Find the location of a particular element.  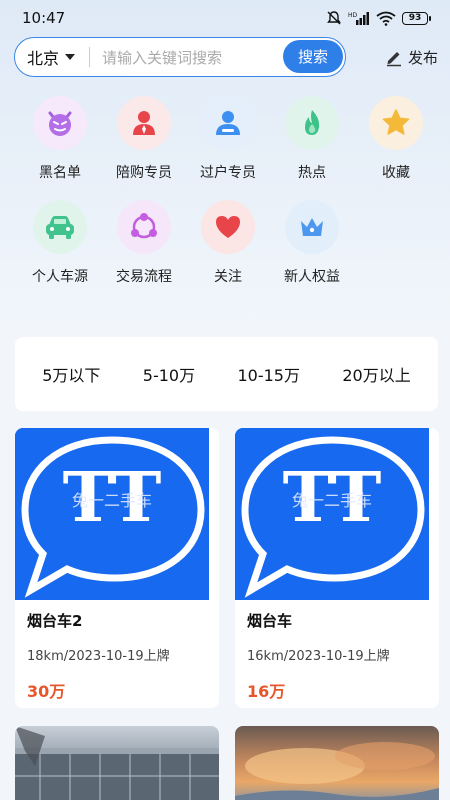

category-label: 交易流程 is located at coordinates (144, 277).